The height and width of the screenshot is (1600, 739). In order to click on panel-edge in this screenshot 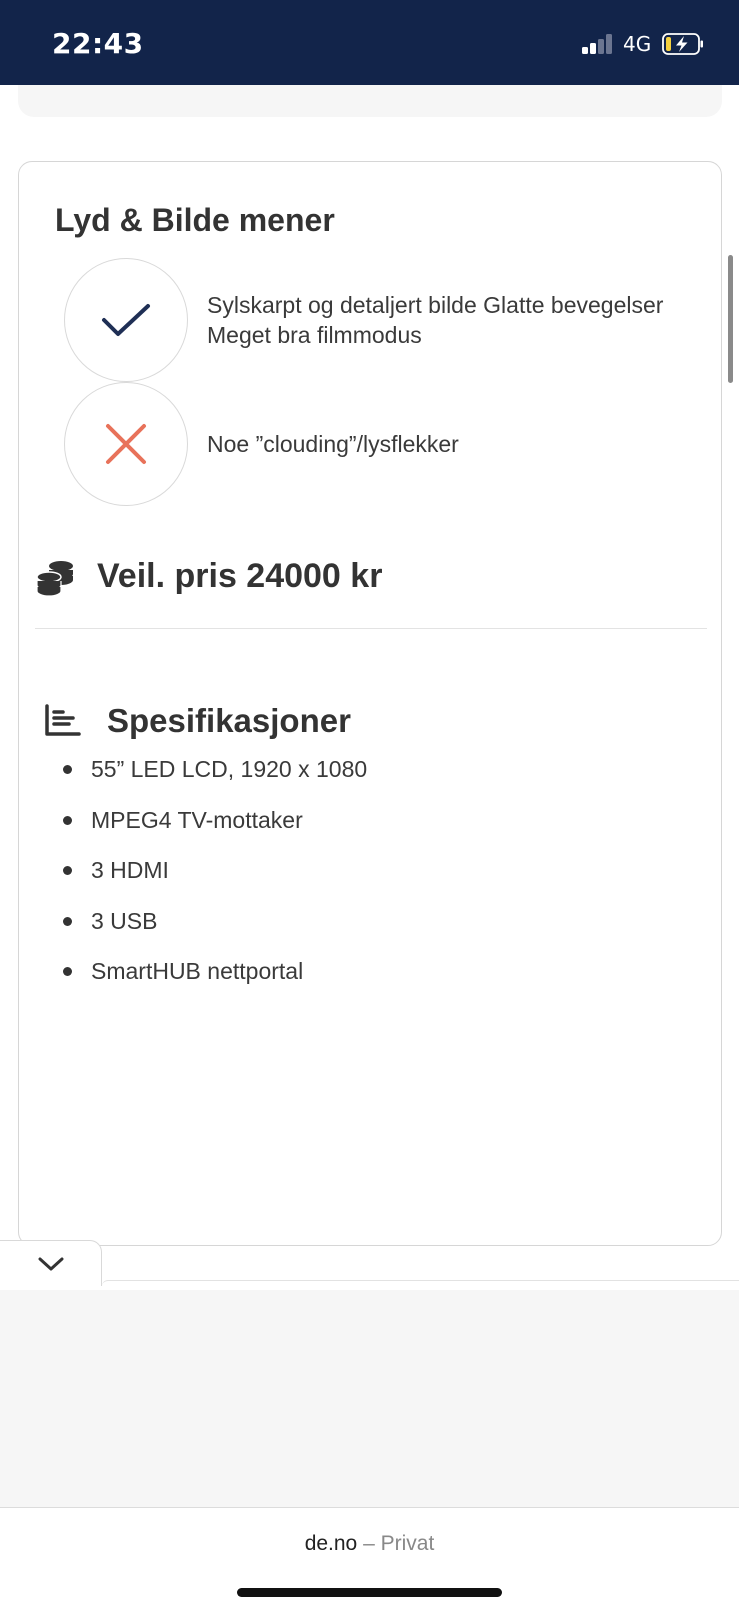, I will do `click(420, 1283)`.